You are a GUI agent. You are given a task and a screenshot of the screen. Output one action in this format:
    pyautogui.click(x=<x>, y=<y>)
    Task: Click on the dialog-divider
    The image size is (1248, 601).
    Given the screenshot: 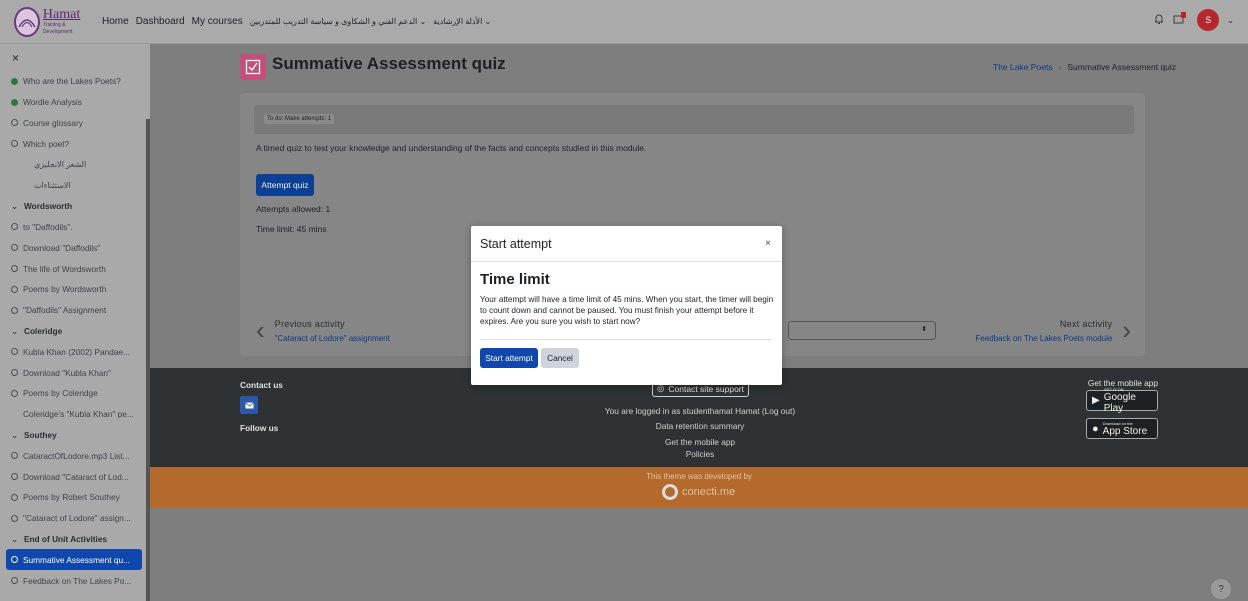 What is the action you would take?
    pyautogui.click(x=626, y=339)
    